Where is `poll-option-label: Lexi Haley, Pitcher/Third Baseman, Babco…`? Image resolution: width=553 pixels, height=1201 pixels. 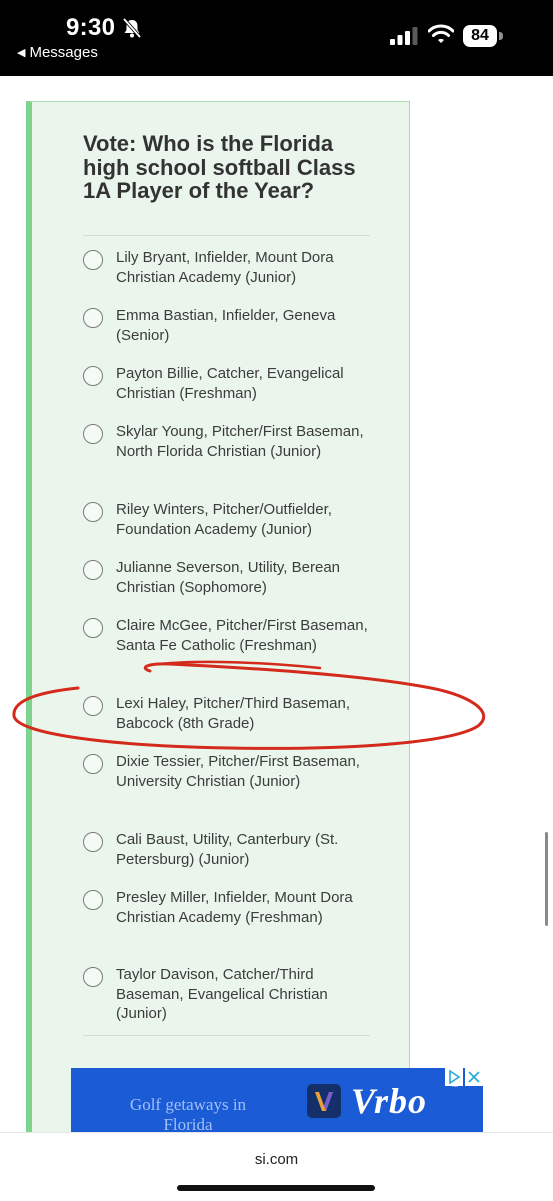
poll-option-label: Lexi Haley, Pitcher/Third Baseman, Babco… is located at coordinates (233, 713).